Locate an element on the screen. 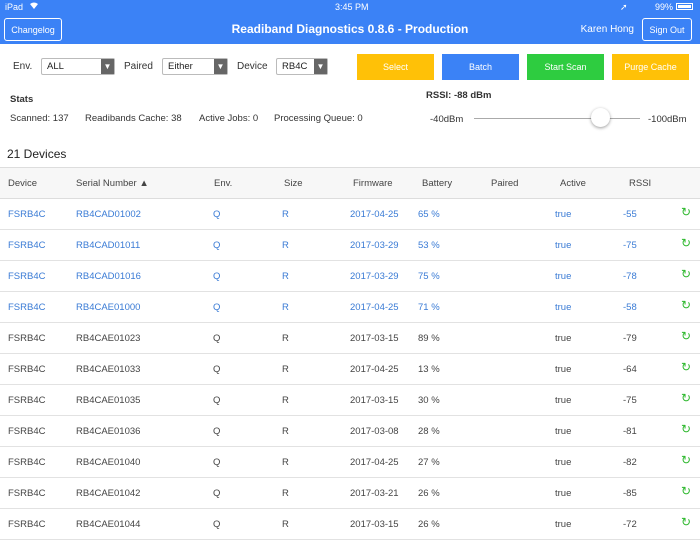 This screenshot has width=700, height=540. col-firmware: Firmware is located at coordinates (373, 183).